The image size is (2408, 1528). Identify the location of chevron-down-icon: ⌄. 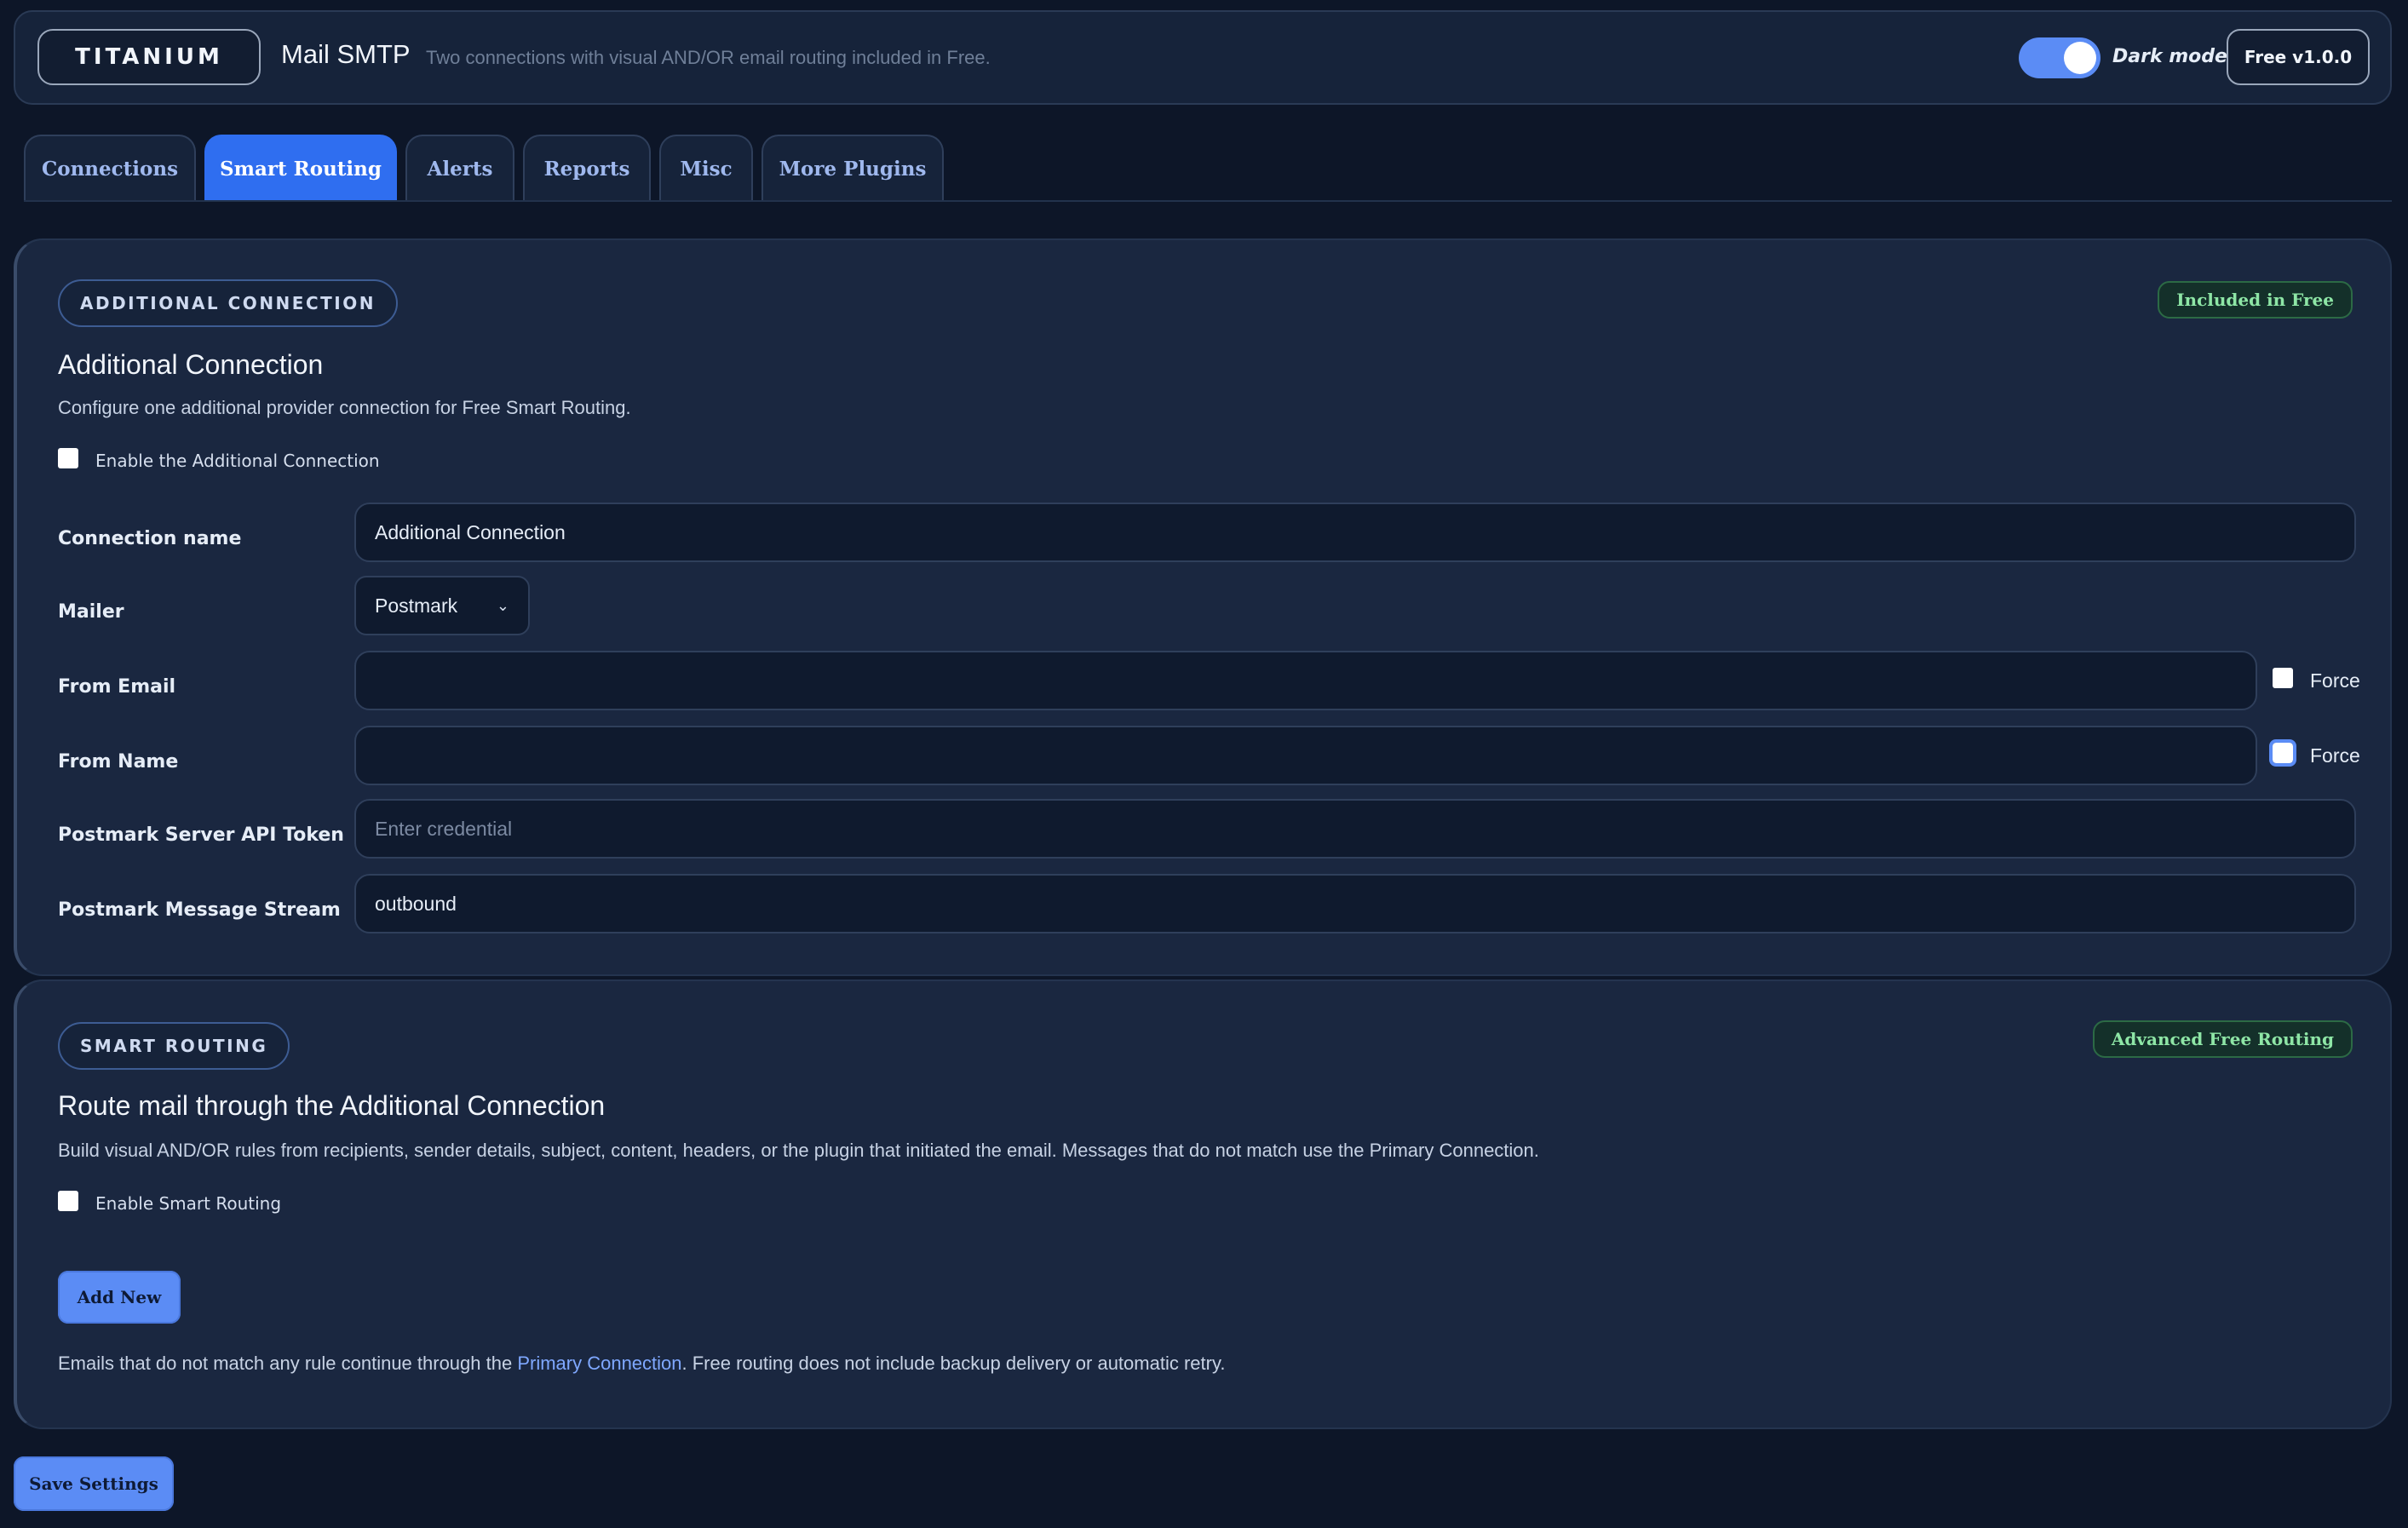
(502, 605).